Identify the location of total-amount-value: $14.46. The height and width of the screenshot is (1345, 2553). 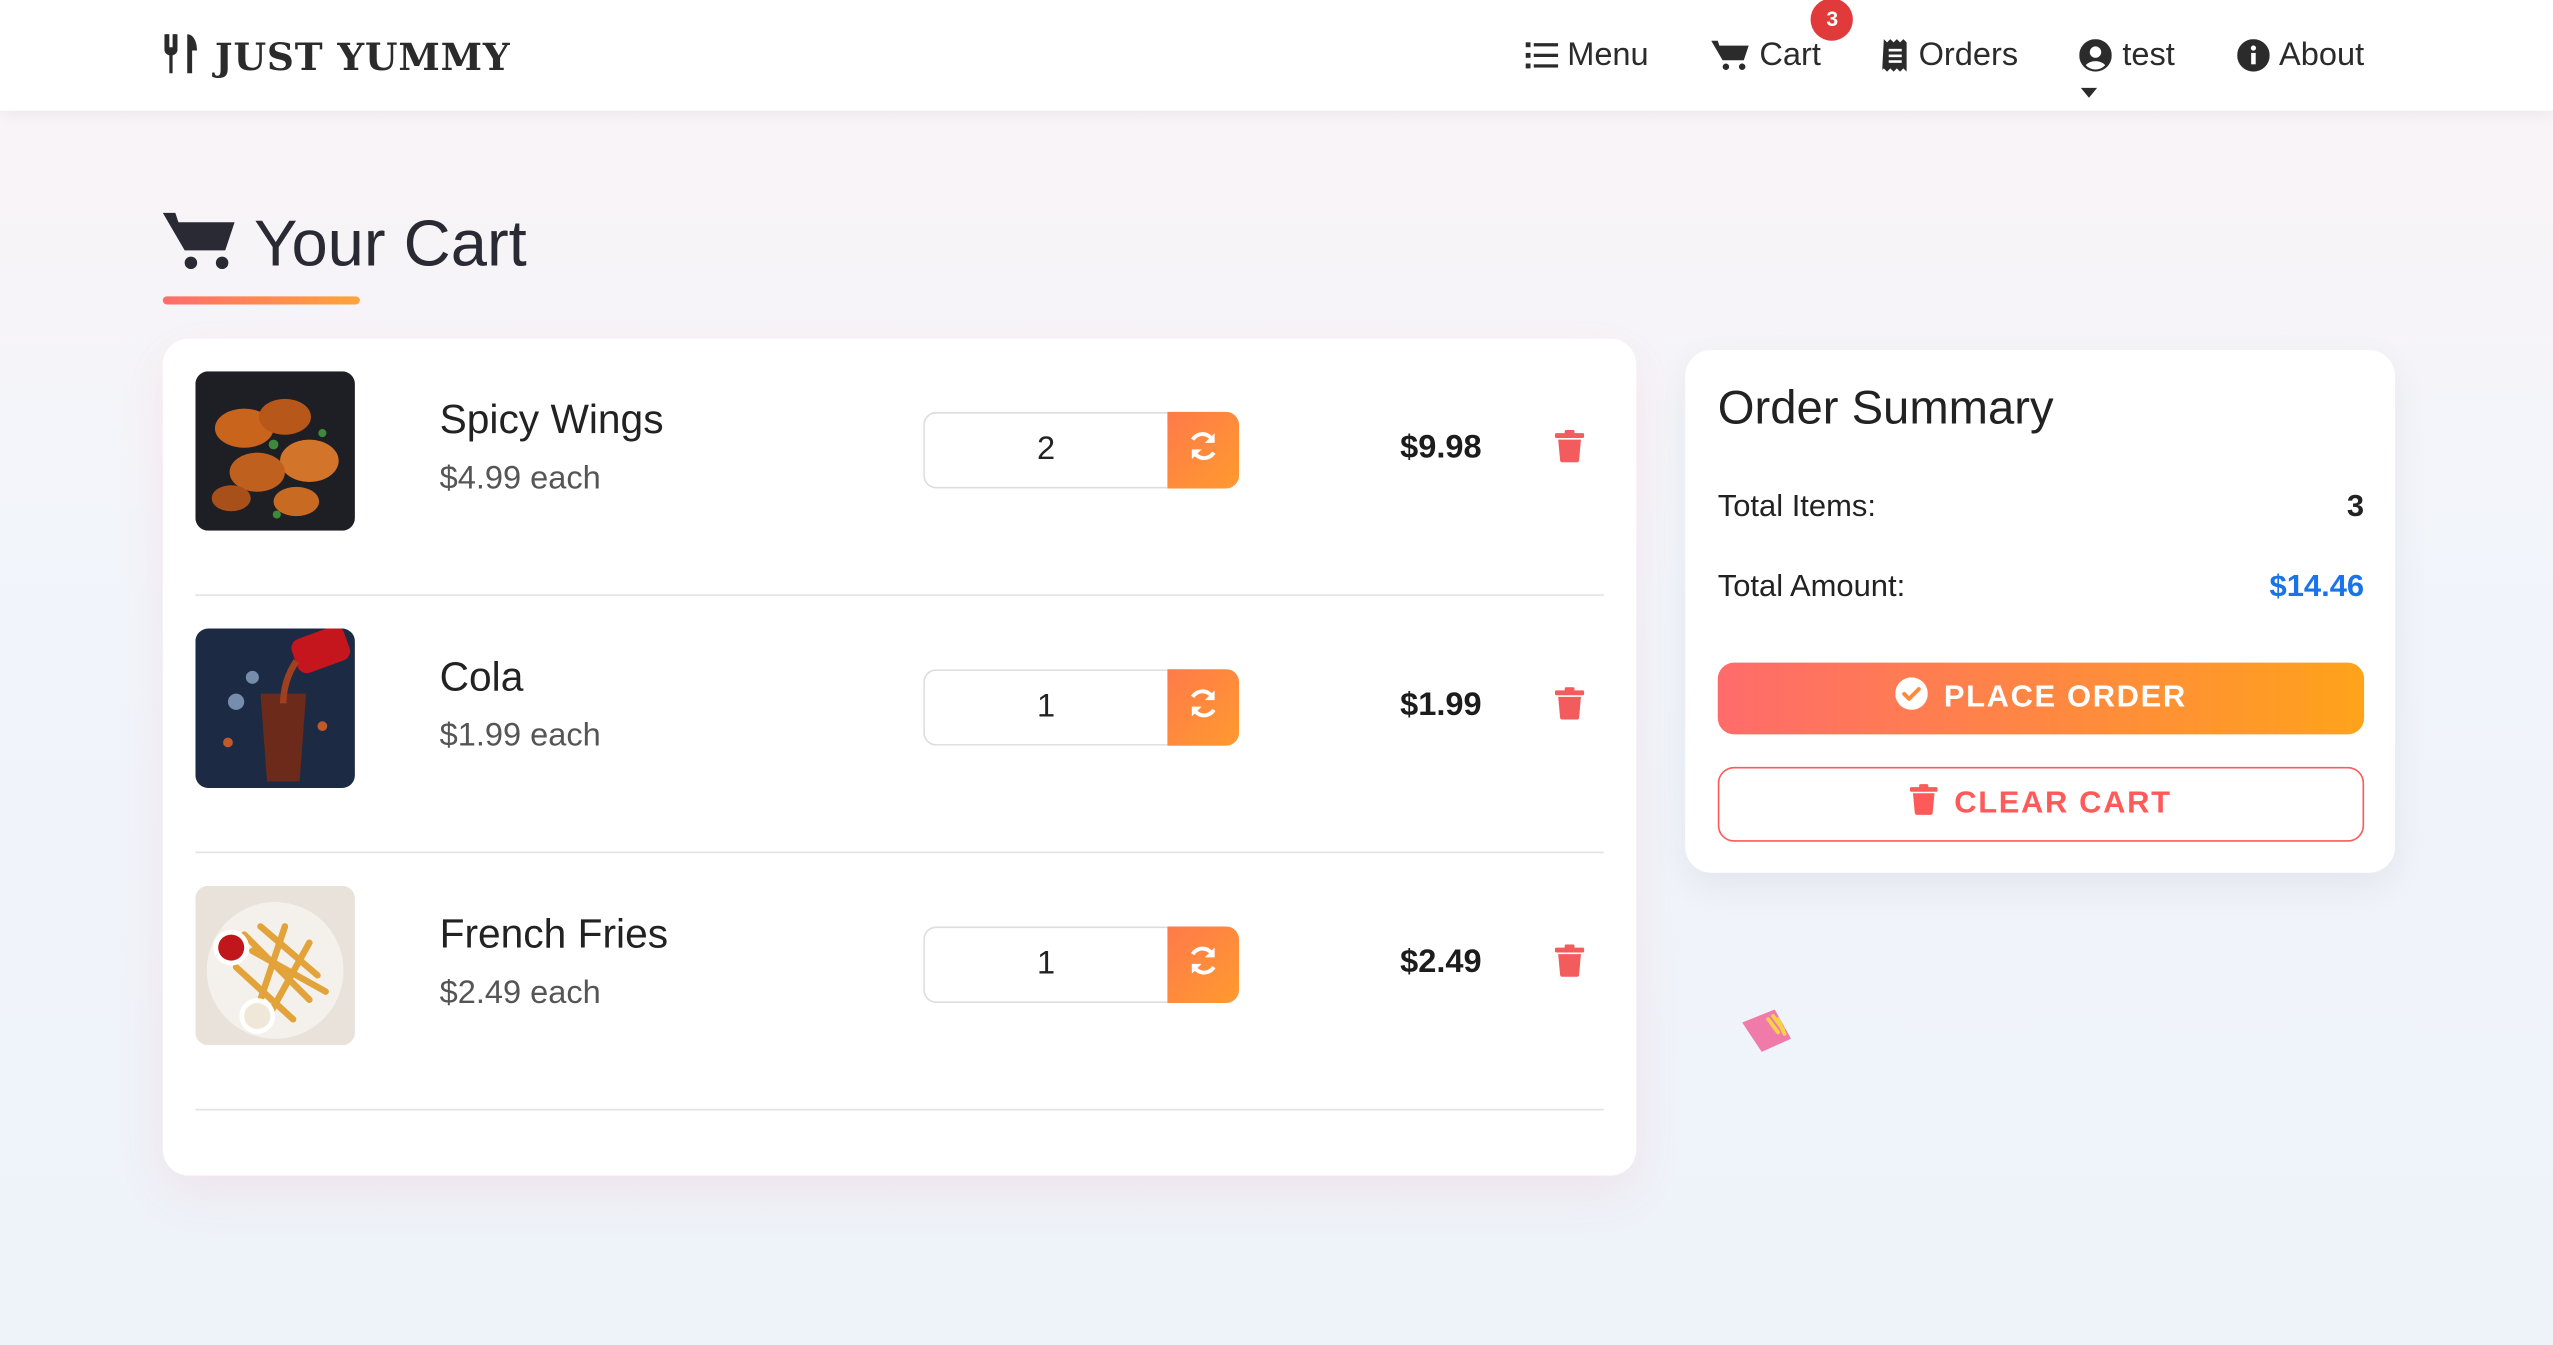
(2317, 587).